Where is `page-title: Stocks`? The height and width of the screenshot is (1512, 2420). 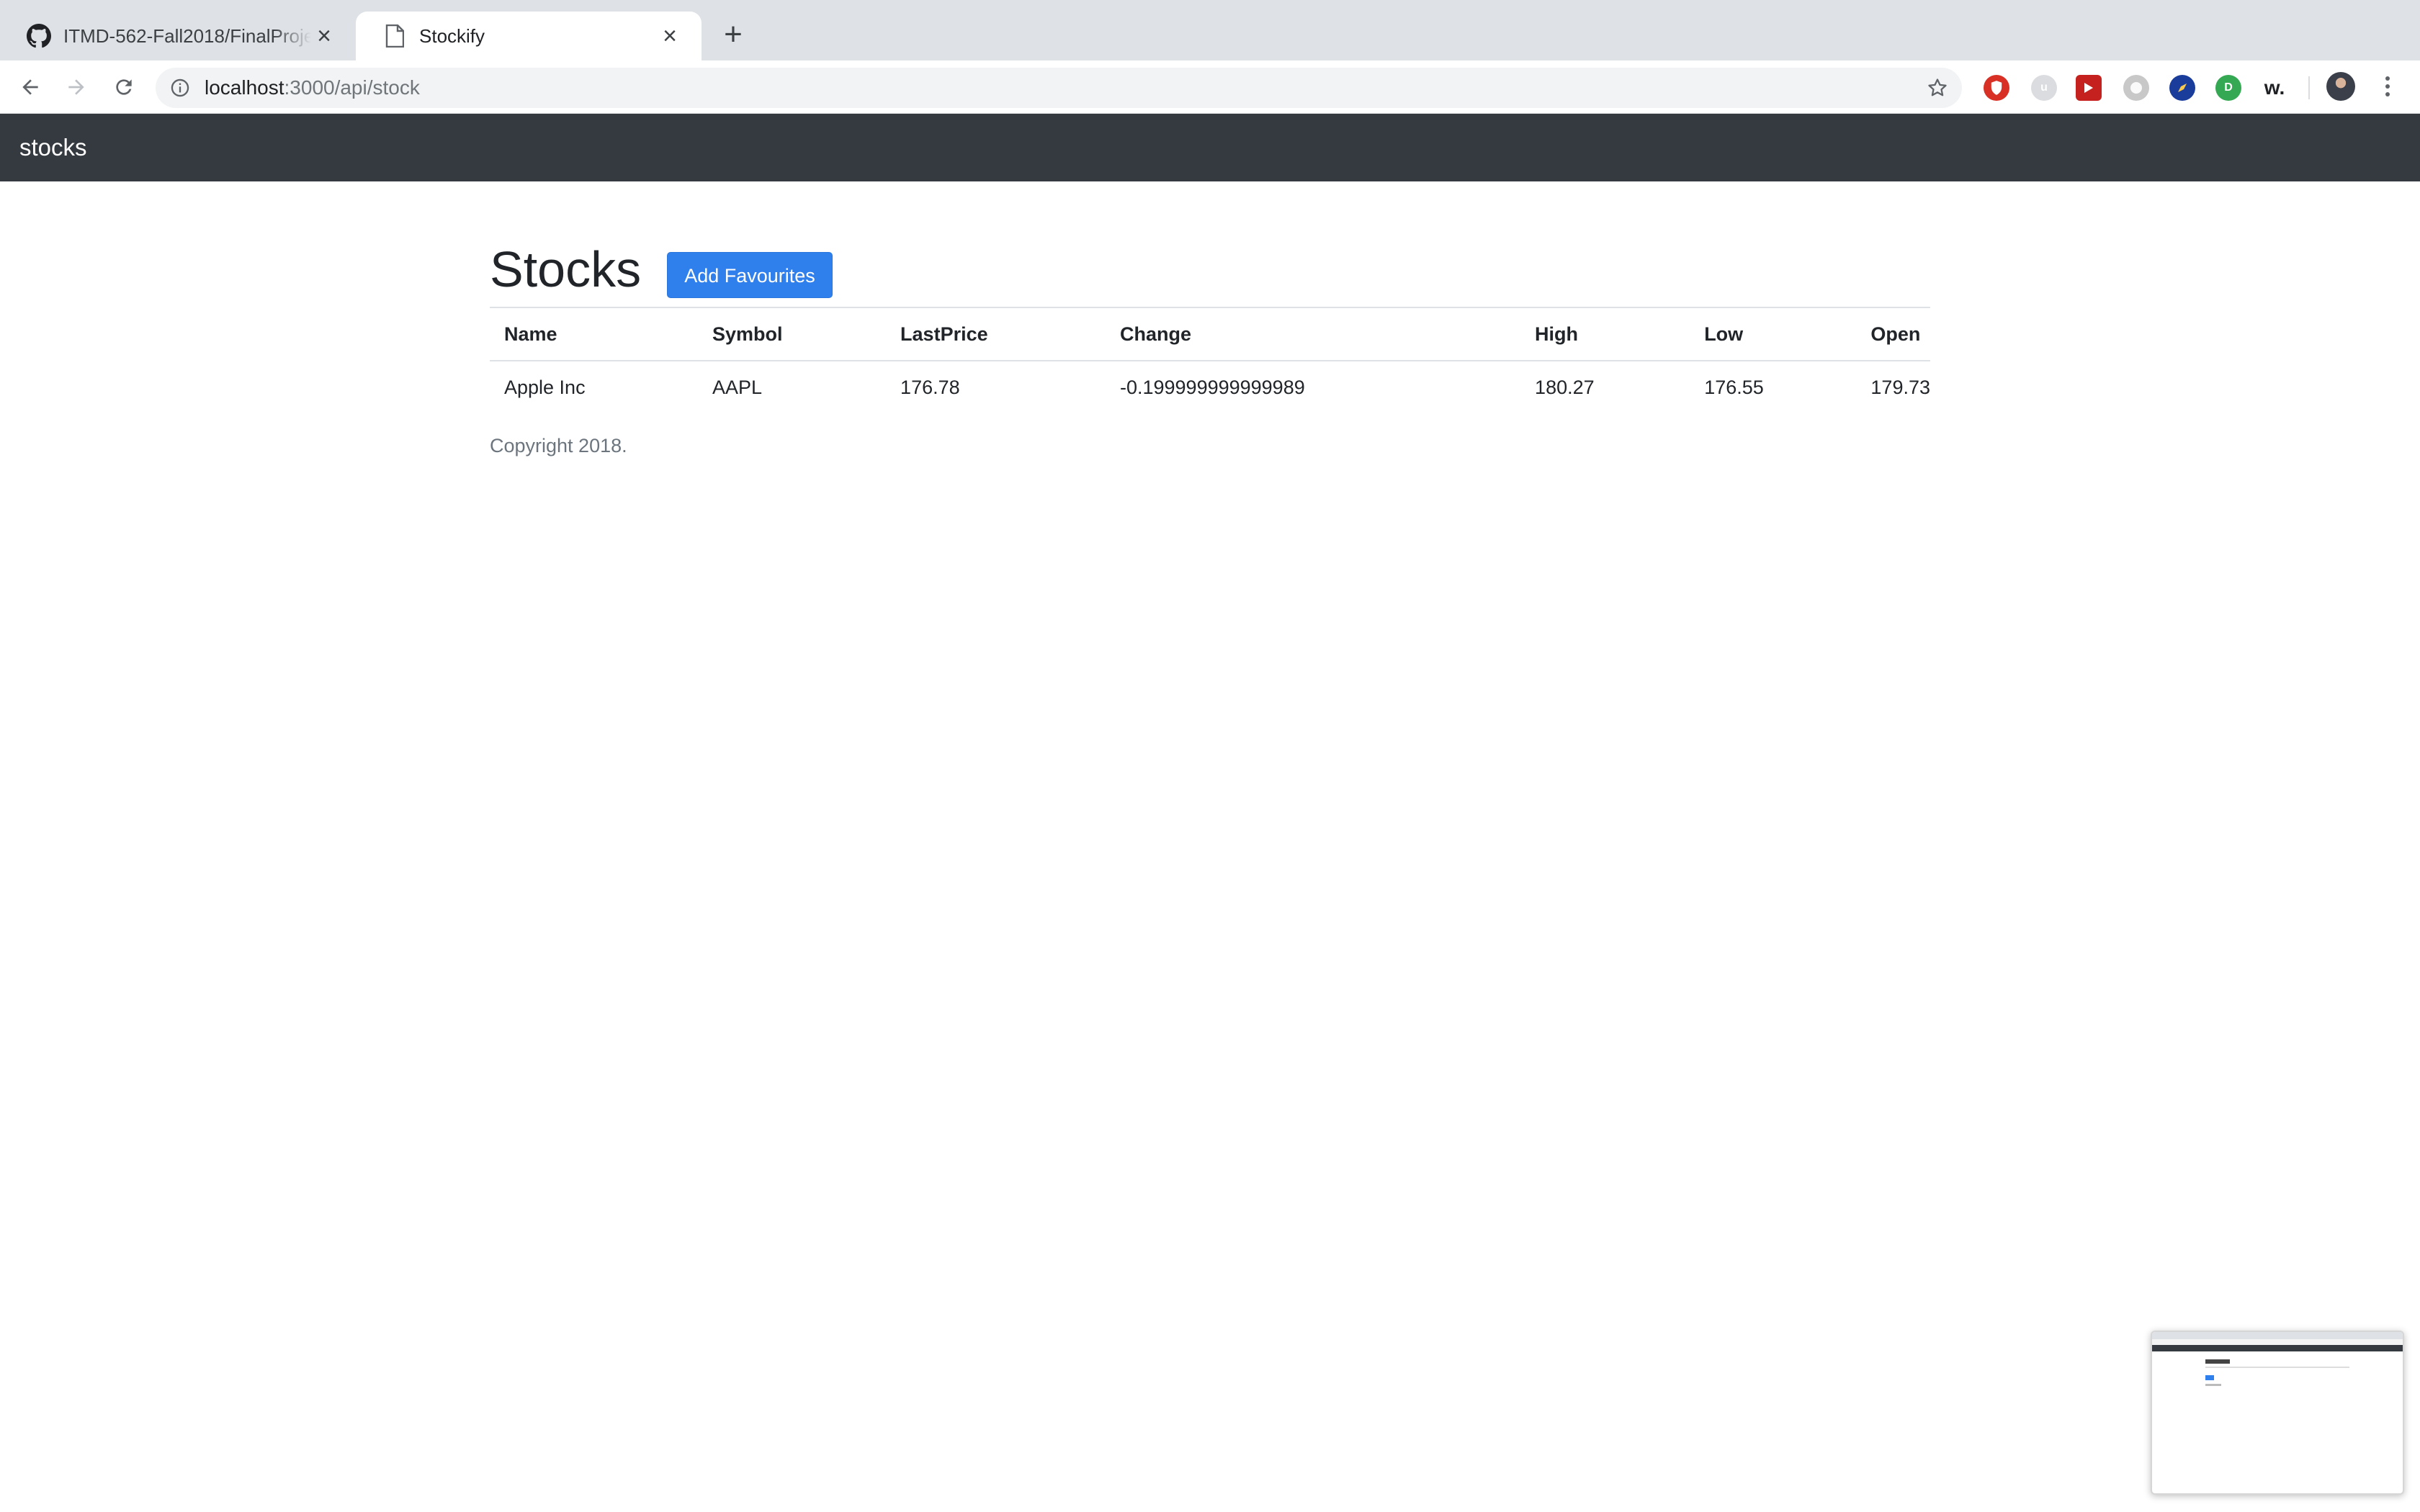 page-title: Stocks is located at coordinates (566, 269).